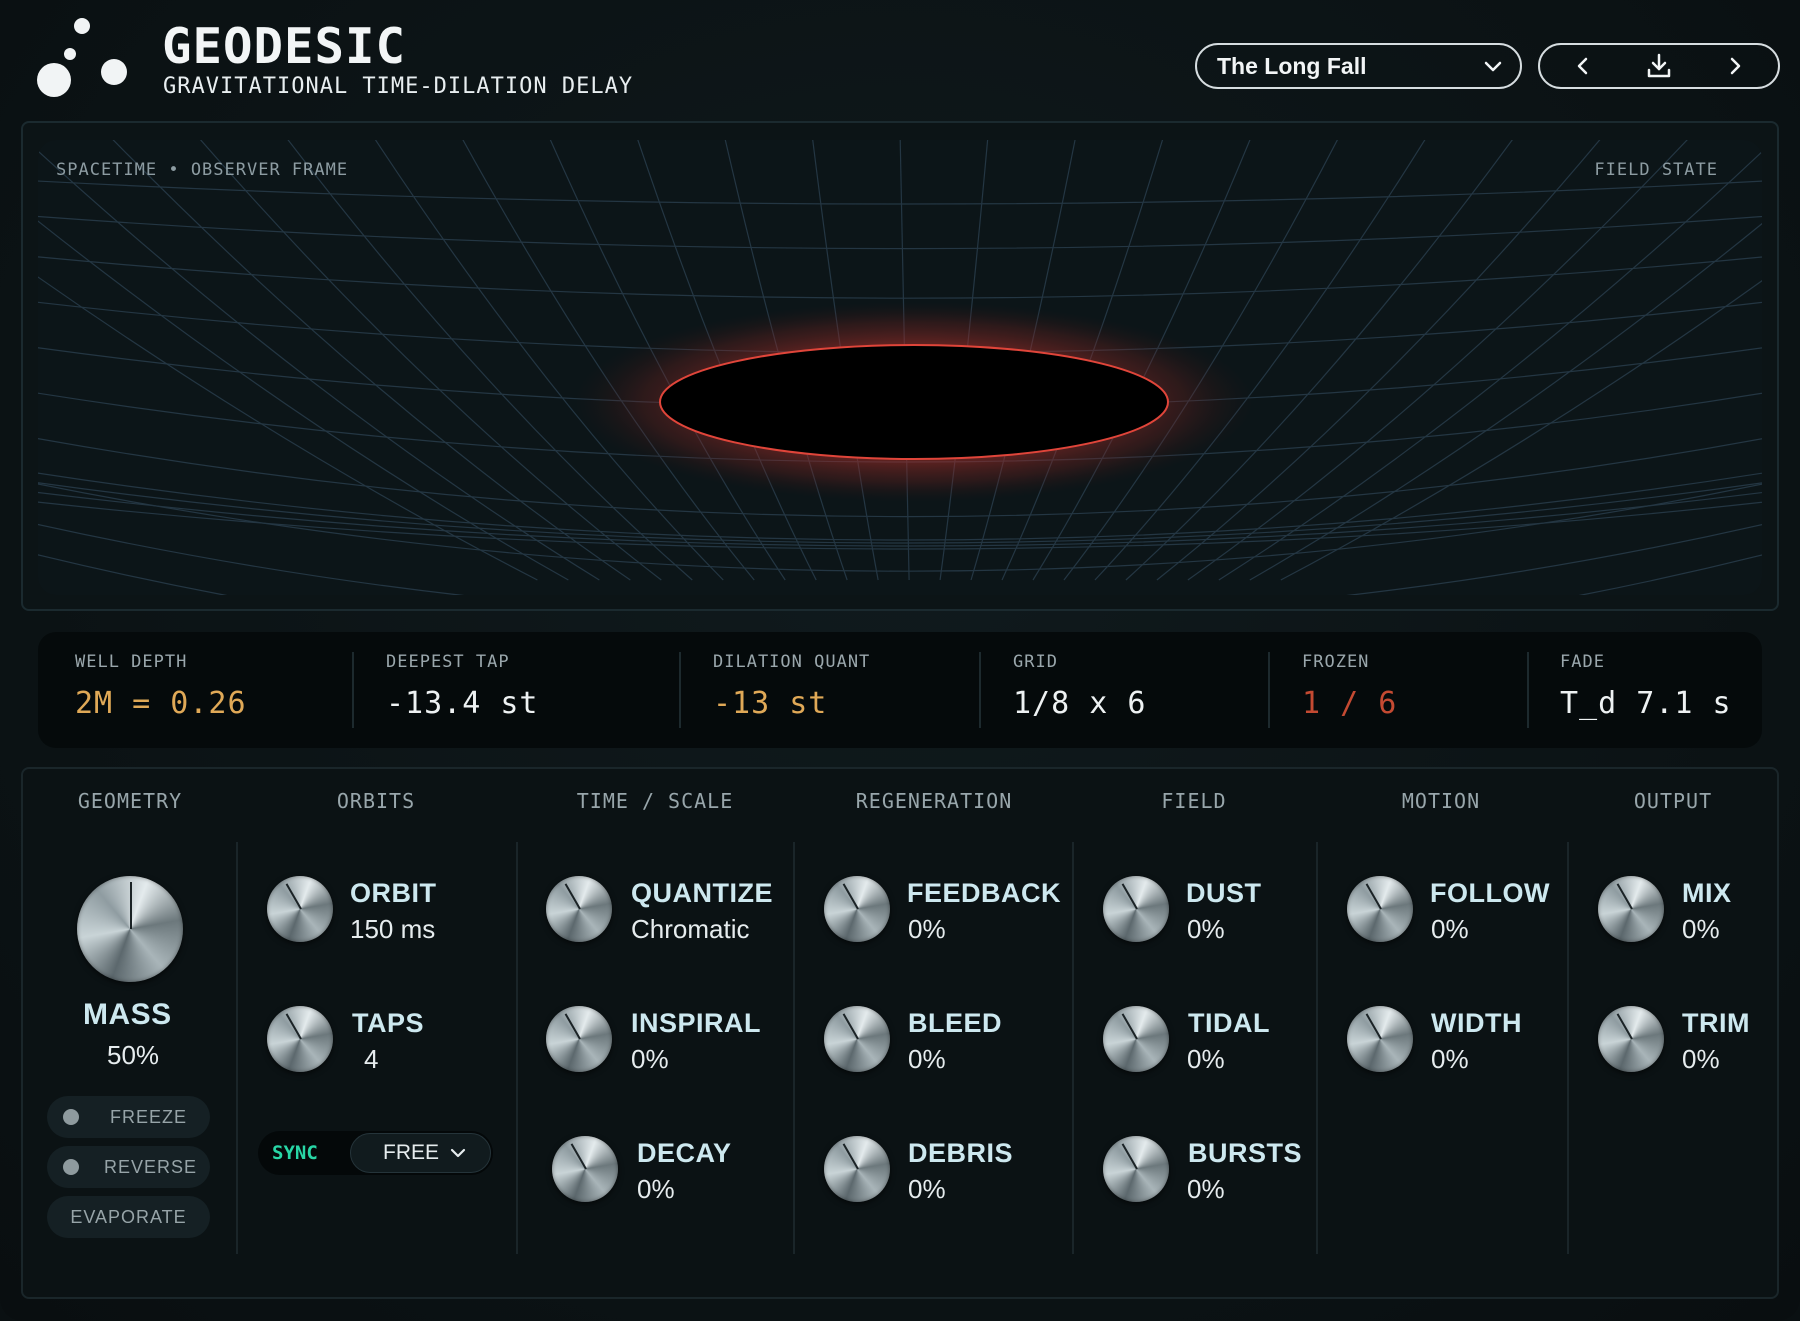 The width and height of the screenshot is (1800, 1321). I want to click on follow-value: 0%, so click(1450, 929).